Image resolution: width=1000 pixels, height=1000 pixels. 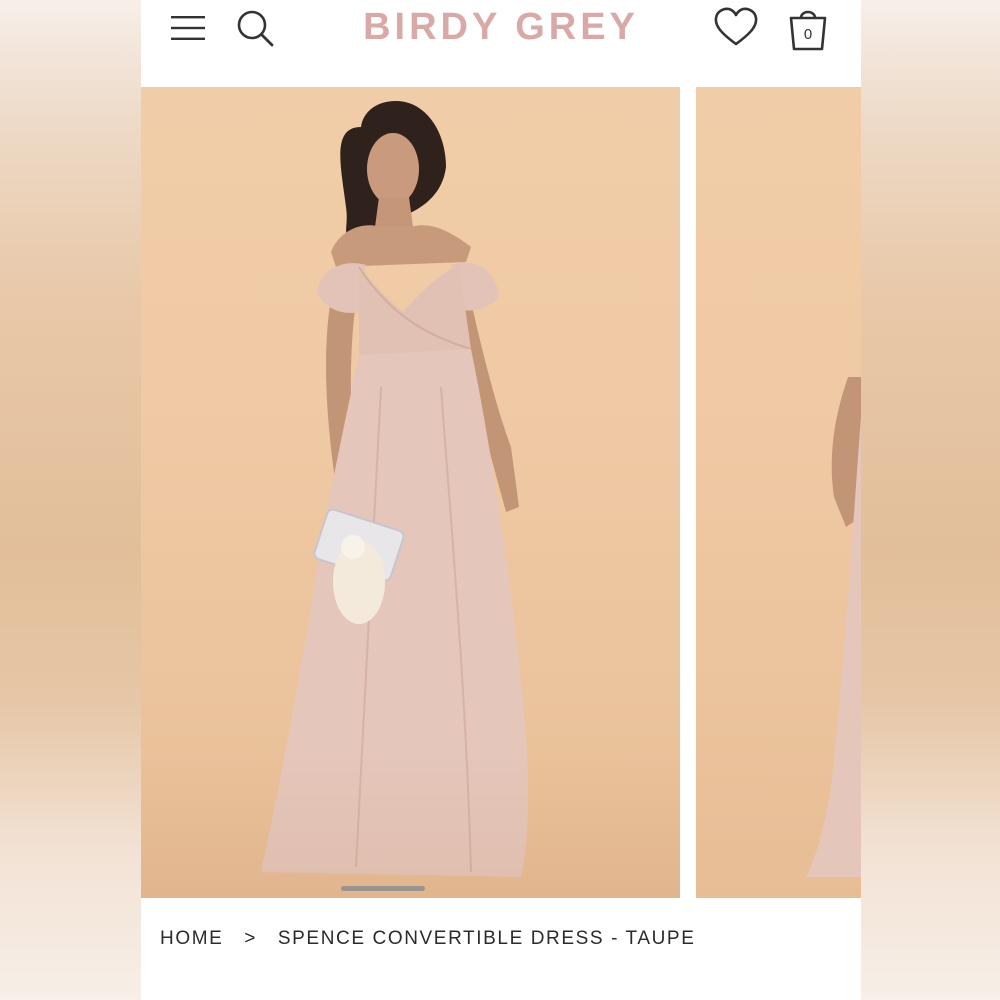 I want to click on site-header: BIRDY GREY 0, so click(x=501, y=43).